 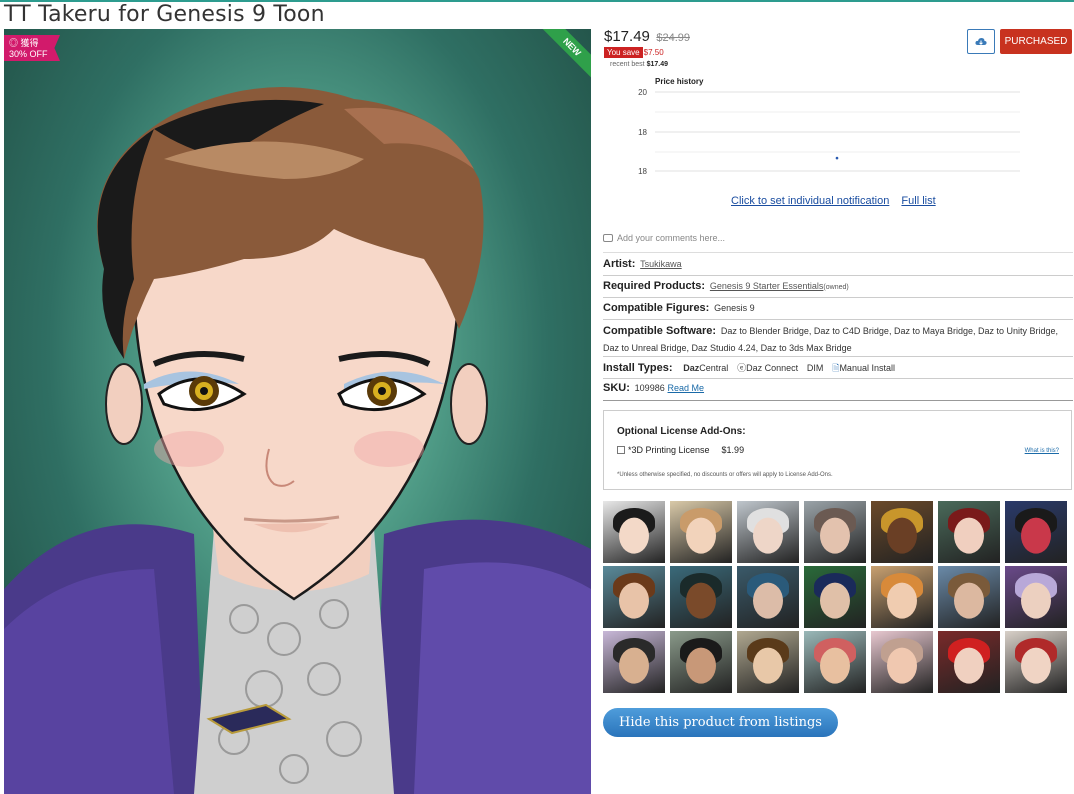 What do you see at coordinates (810, 201) in the screenshot?
I see `set-notification-link: Click to set individual notification` at bounding box center [810, 201].